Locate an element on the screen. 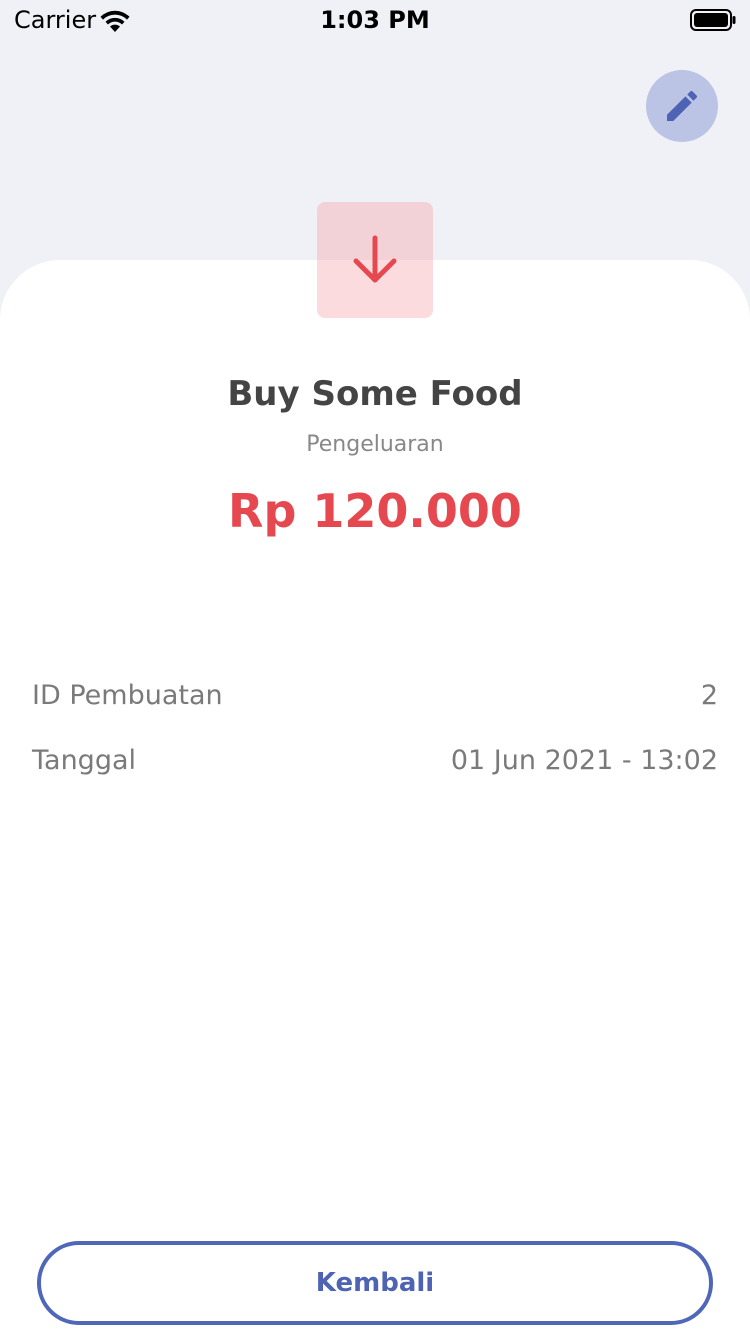 Image resolution: width=750 pixels, height=1334 pixels. detail-value: 01 Jun 2021 - 13:02 is located at coordinates (584, 760).